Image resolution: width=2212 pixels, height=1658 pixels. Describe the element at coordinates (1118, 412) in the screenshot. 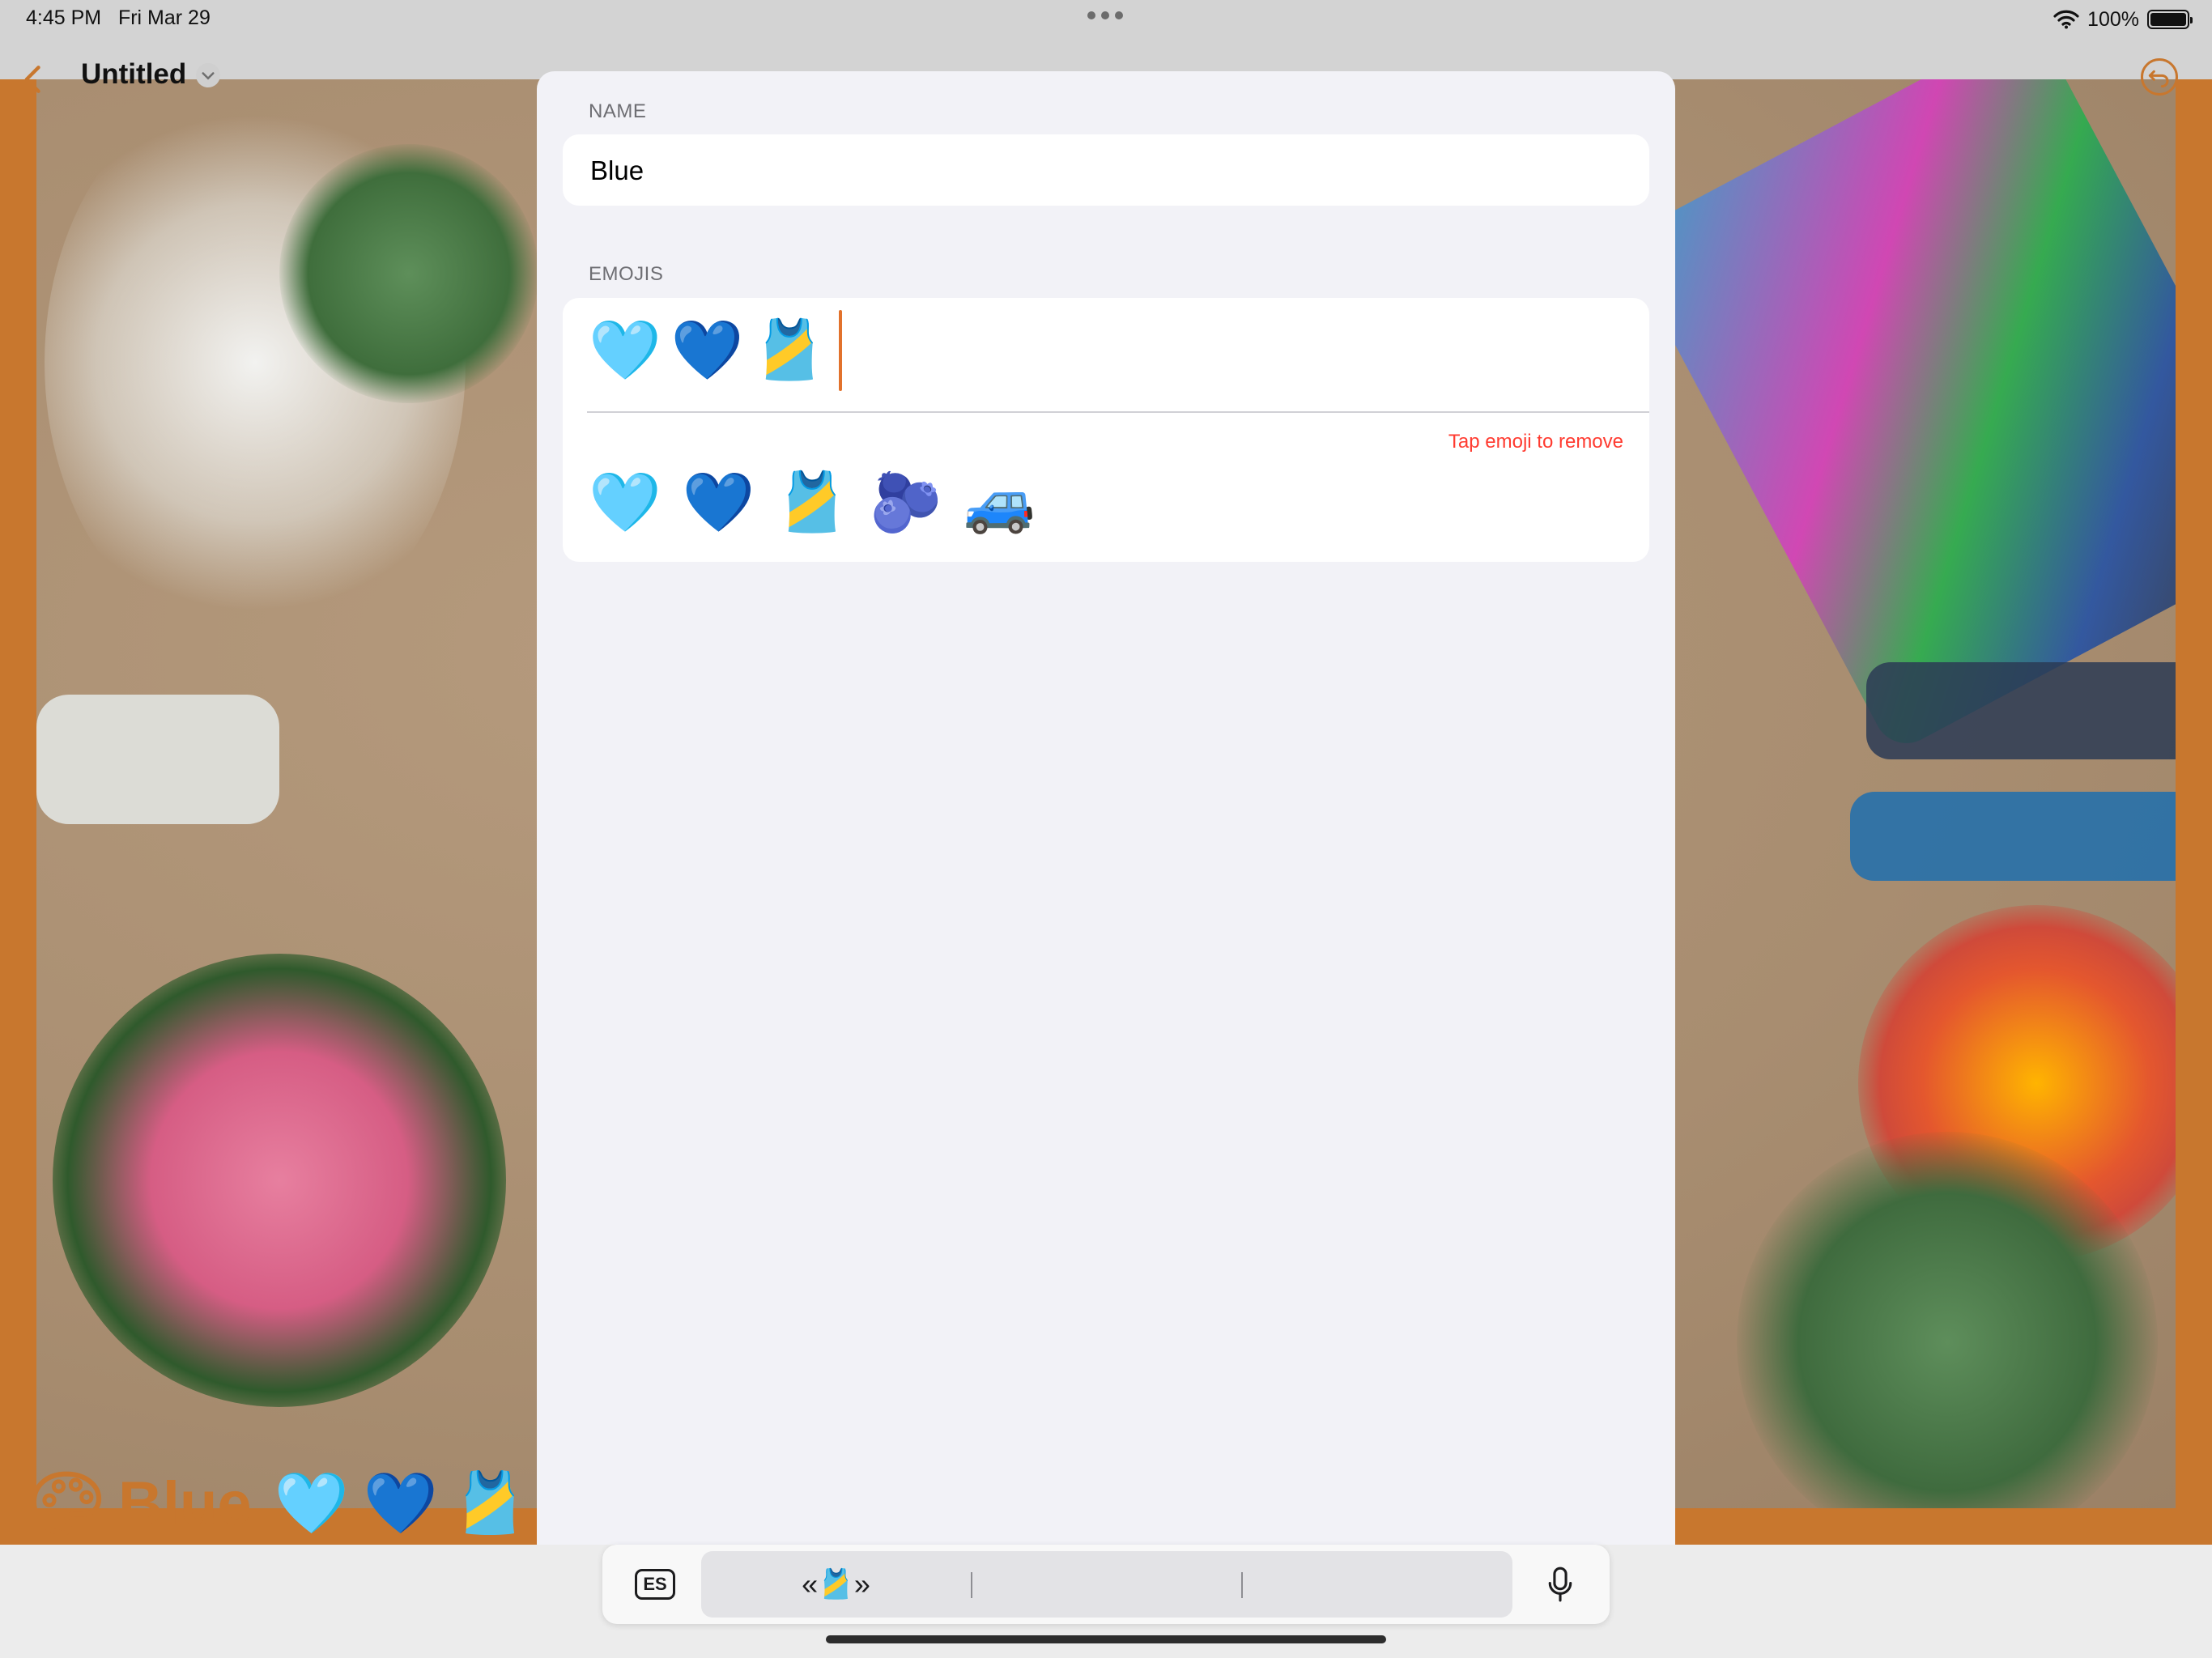

I see `divider` at that location.